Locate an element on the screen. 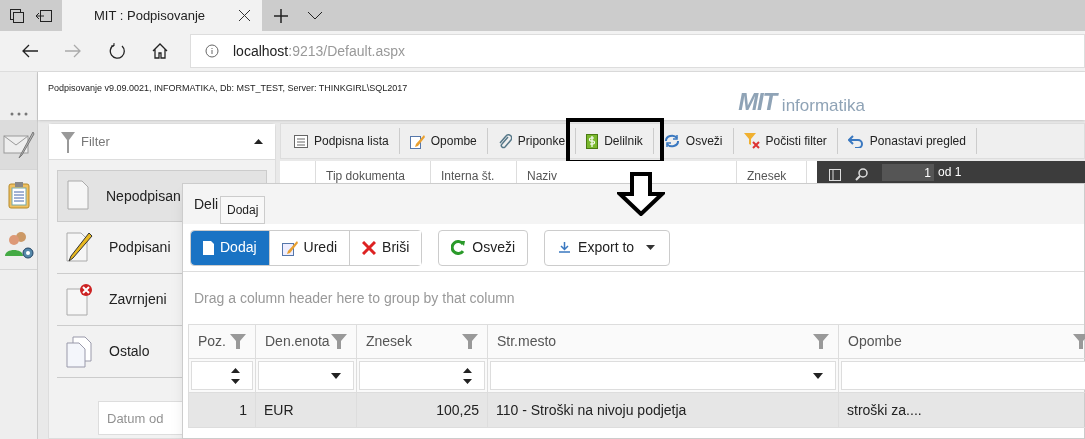 This screenshot has height=439, width=1085. dialog-title: Deli is located at coordinates (206, 204).